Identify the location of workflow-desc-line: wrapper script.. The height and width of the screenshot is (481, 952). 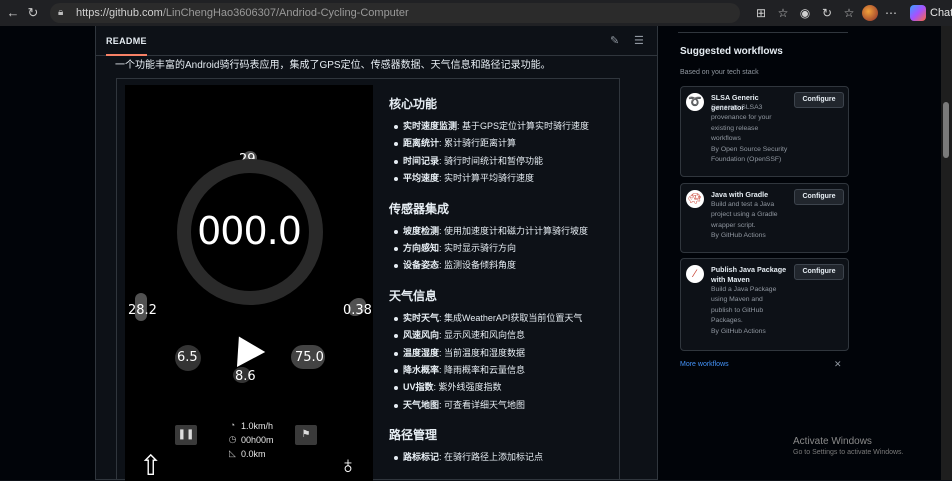
(733, 225).